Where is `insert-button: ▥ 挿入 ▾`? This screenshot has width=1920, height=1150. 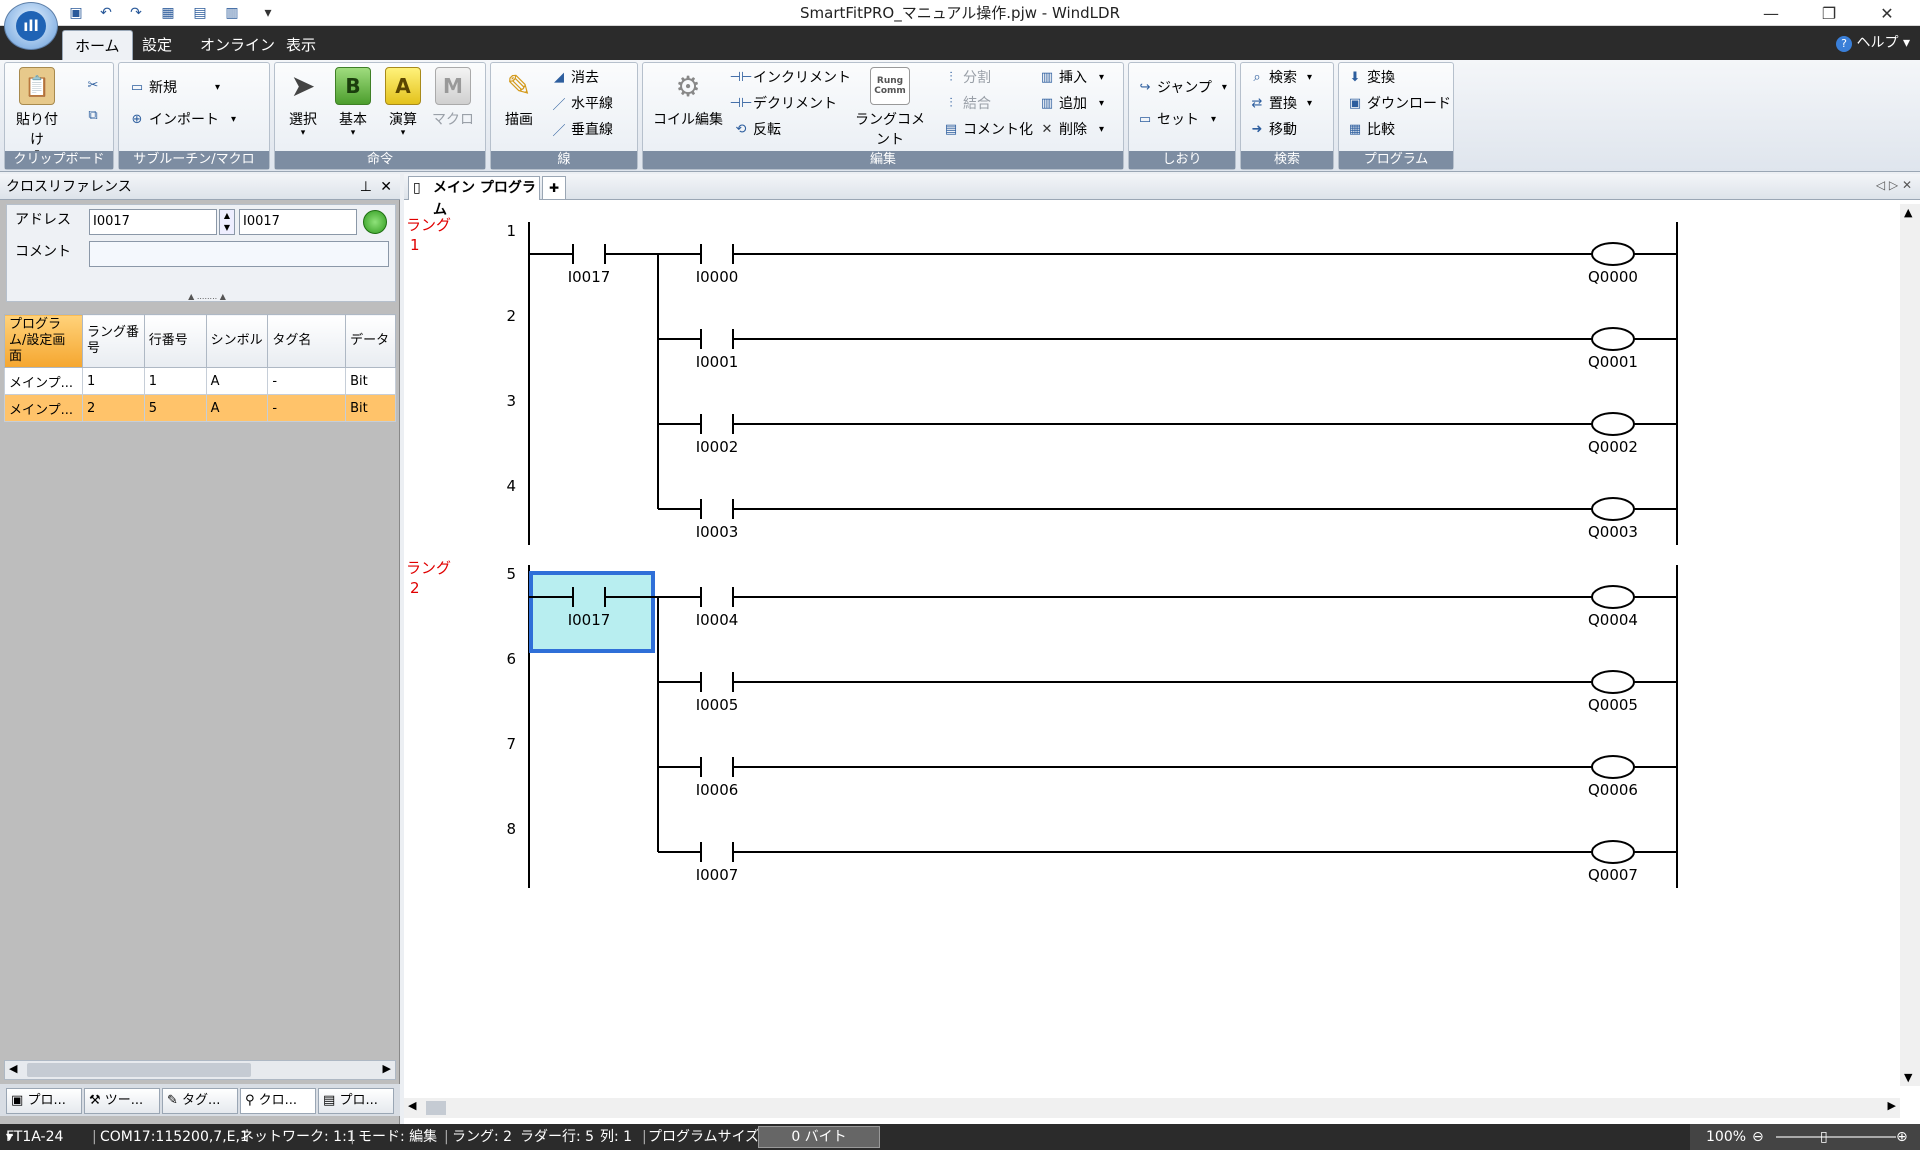
insert-button: ▥ 挿入 ▾ is located at coordinates (1071, 77).